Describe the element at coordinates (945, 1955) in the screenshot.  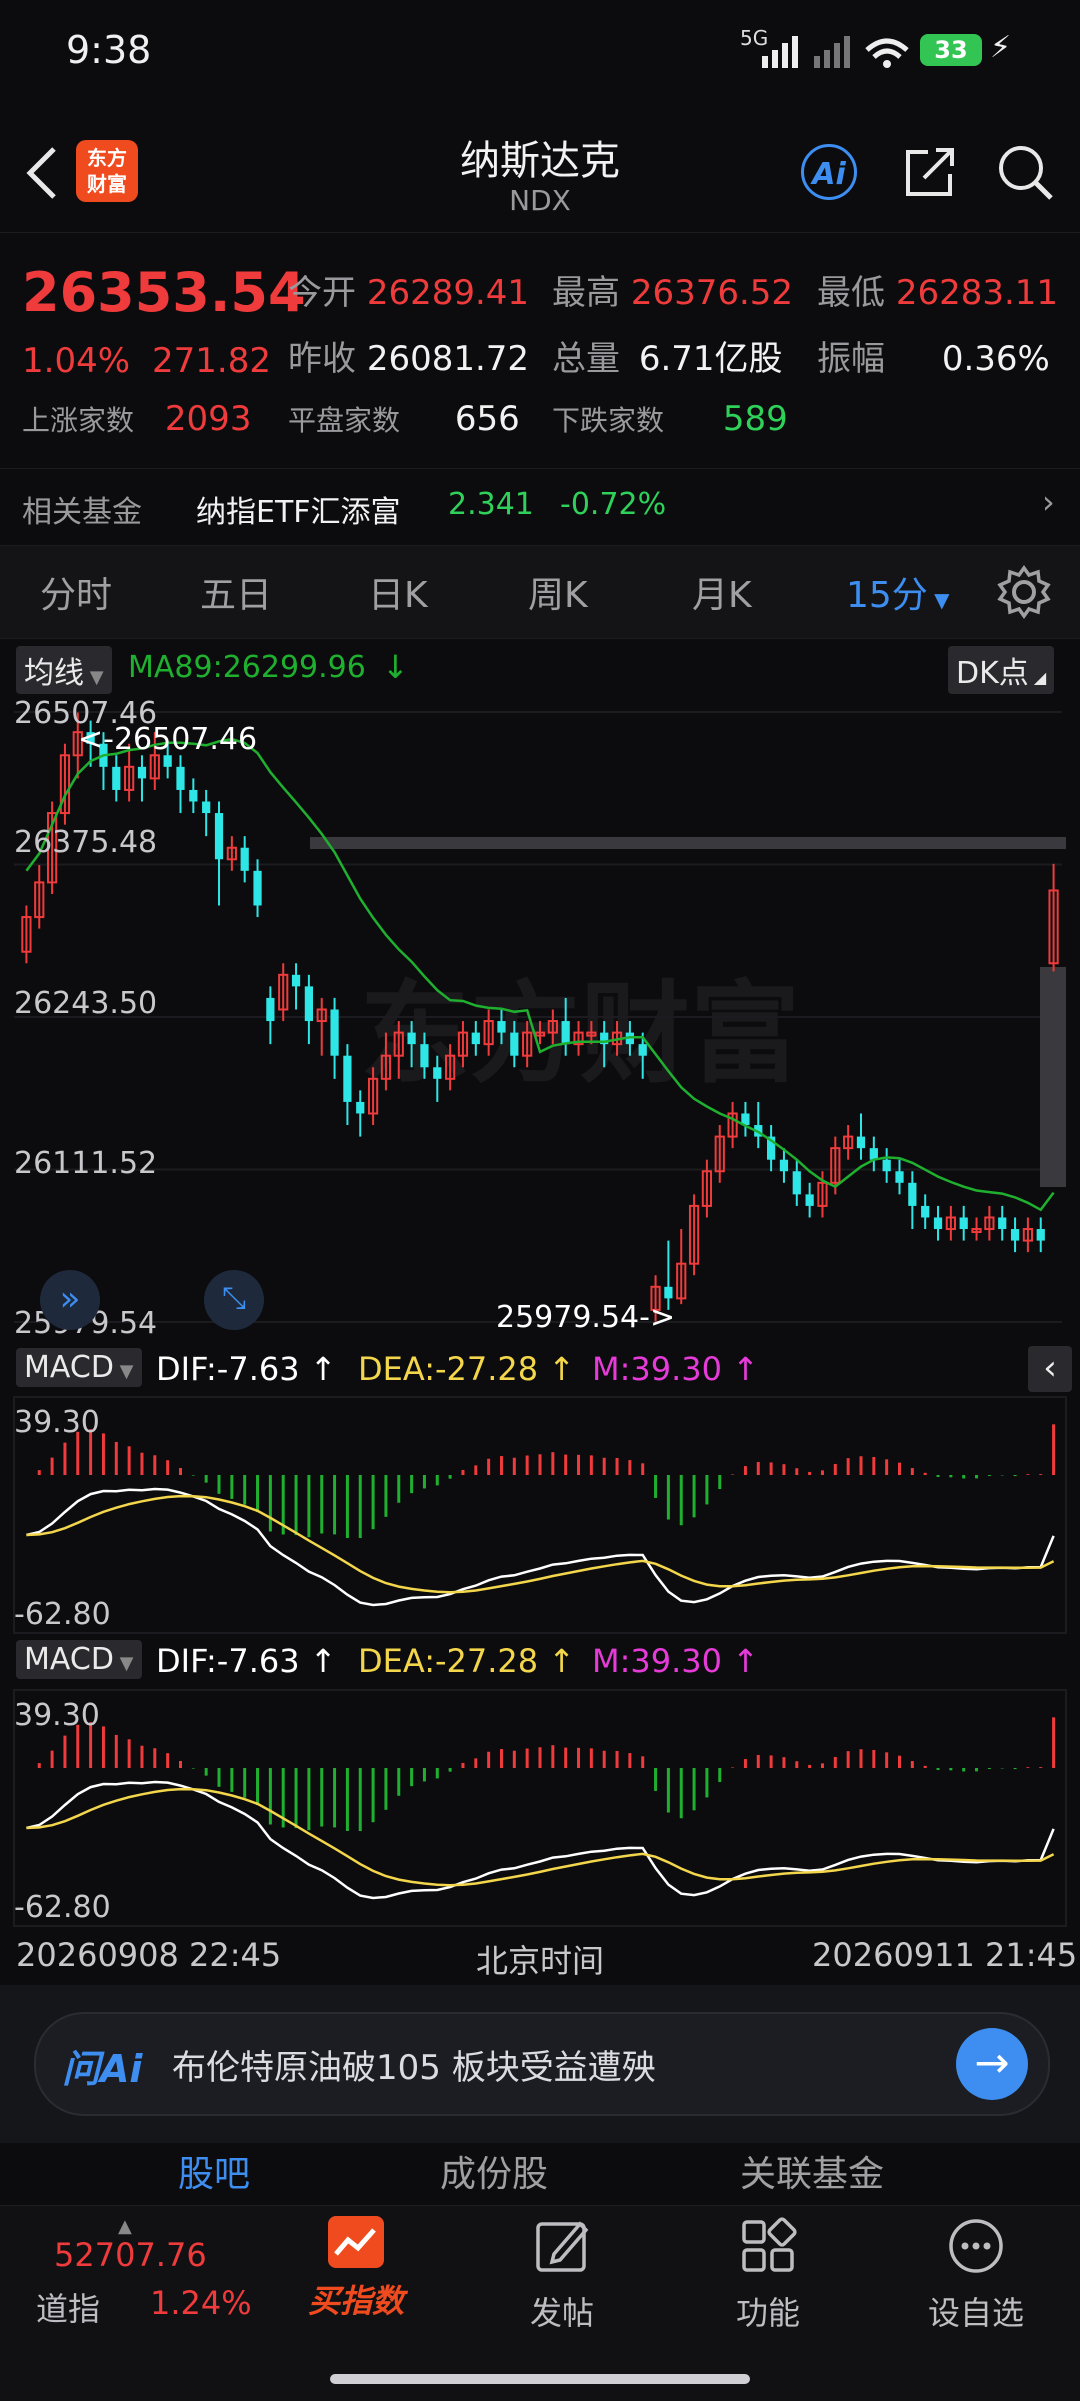
I see `x-axis-end: 20260911 21:45` at that location.